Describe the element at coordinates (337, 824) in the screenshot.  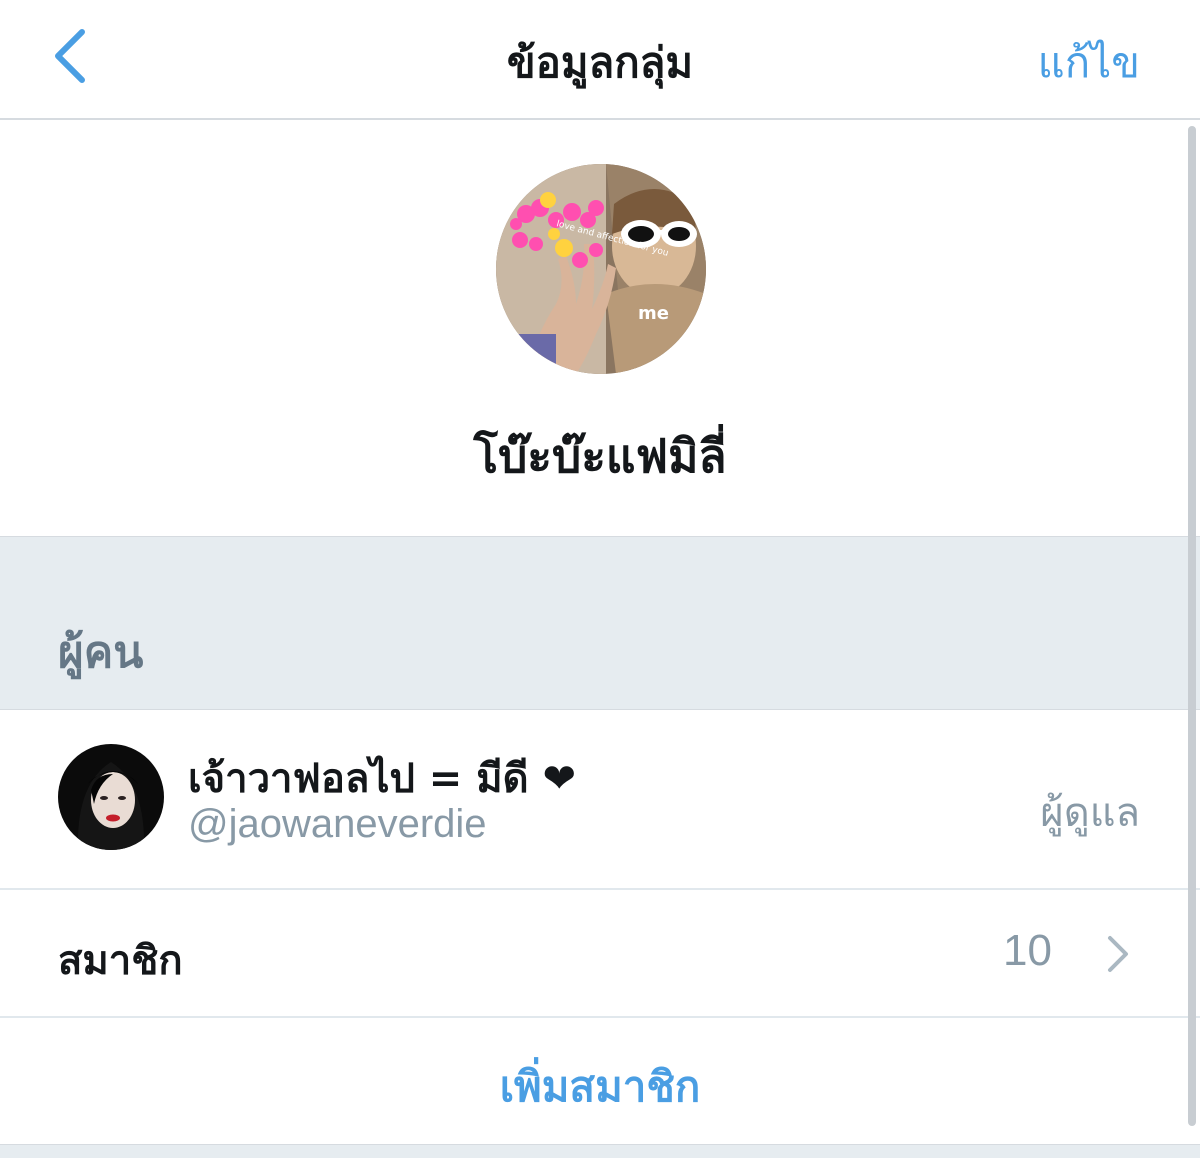
I see `member-handle: @jaowaneverdie` at that location.